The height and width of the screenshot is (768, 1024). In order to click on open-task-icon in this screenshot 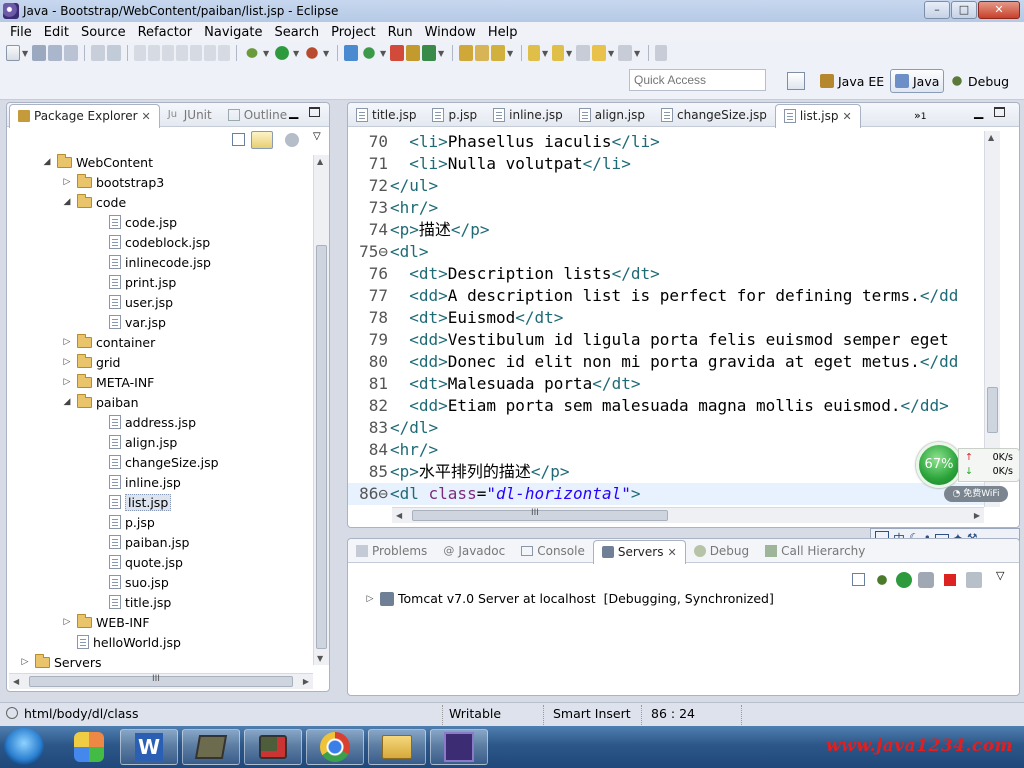, I will do `click(482, 53)`.